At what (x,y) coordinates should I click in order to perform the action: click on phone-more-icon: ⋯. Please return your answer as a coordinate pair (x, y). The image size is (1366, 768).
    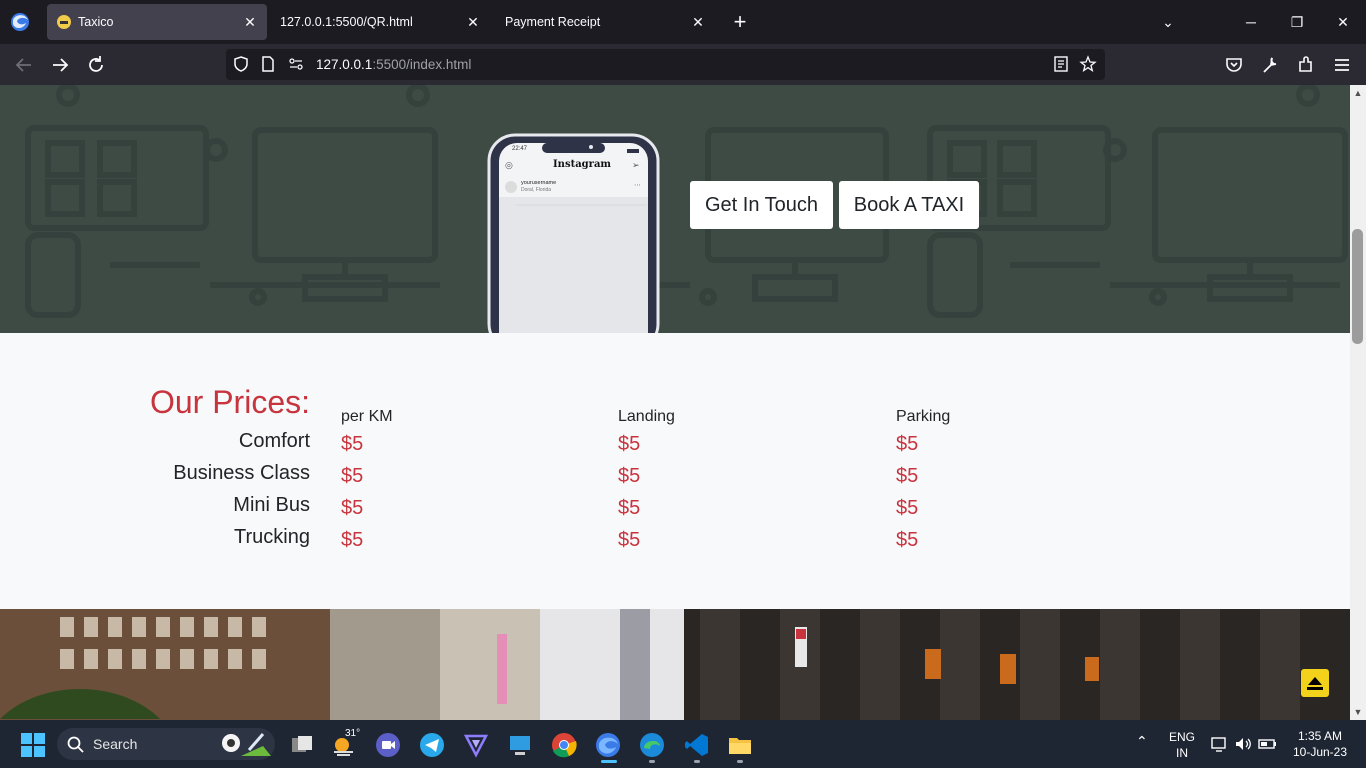
    Looking at the image, I should click on (637, 185).